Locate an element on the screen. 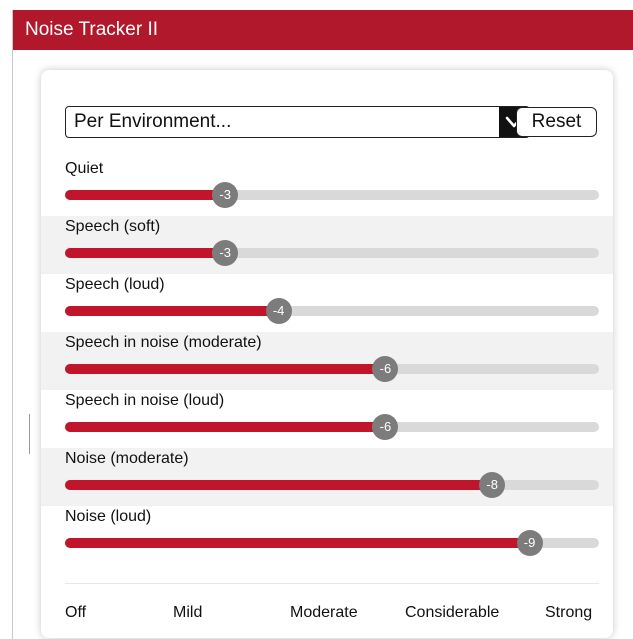 This screenshot has height=639, width=633. slider-track: -8 is located at coordinates (332, 485).